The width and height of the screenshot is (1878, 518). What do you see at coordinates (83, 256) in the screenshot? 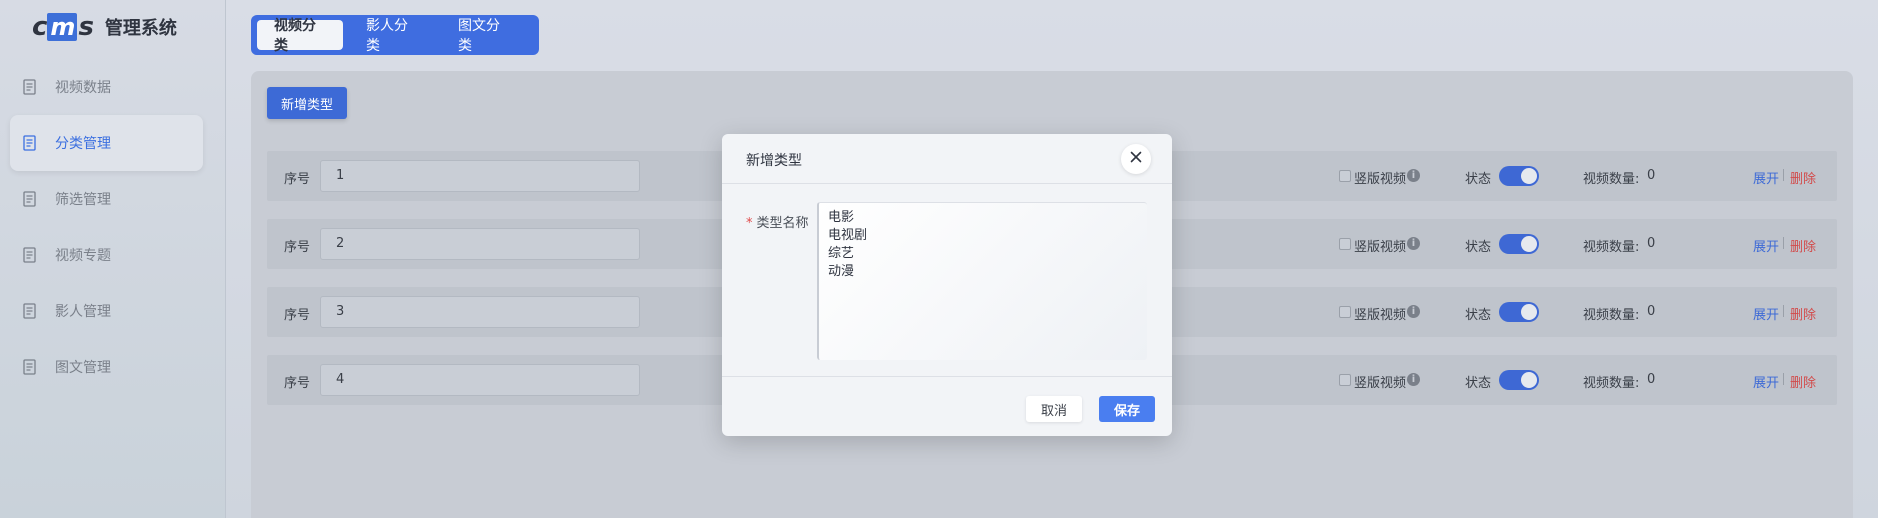
I see `sidebar-item-label: 视频专题` at bounding box center [83, 256].